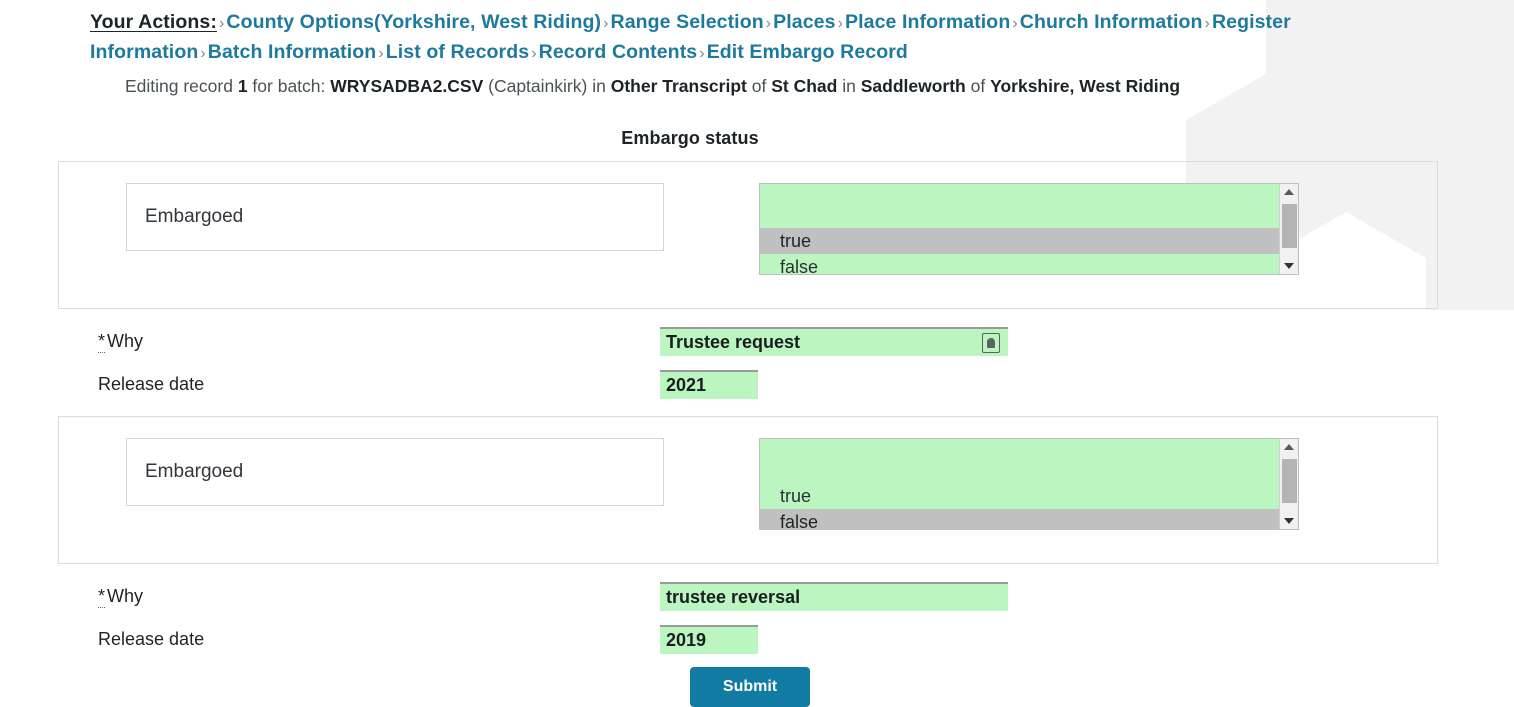 Image resolution: width=1514 pixels, height=707 pixels. Describe the element at coordinates (759, 86) in the screenshot. I see `record-line-of-1: of` at that location.